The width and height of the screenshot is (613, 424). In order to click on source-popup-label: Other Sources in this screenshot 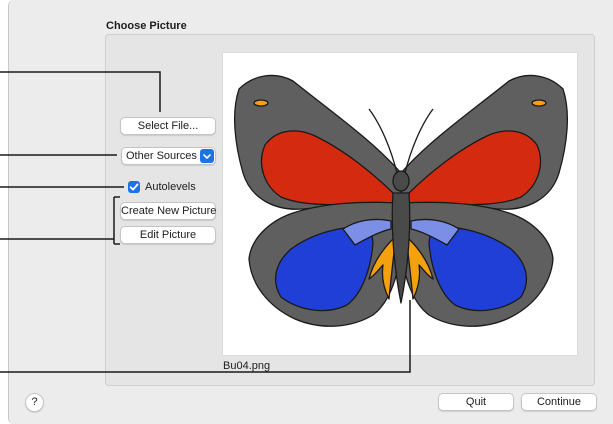, I will do `click(161, 156)`.